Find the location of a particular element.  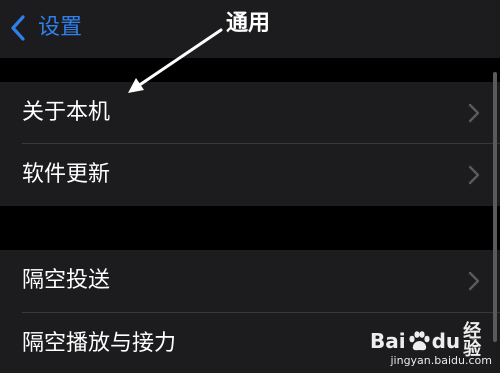

row-label: 关于本机 is located at coordinates (66, 112).